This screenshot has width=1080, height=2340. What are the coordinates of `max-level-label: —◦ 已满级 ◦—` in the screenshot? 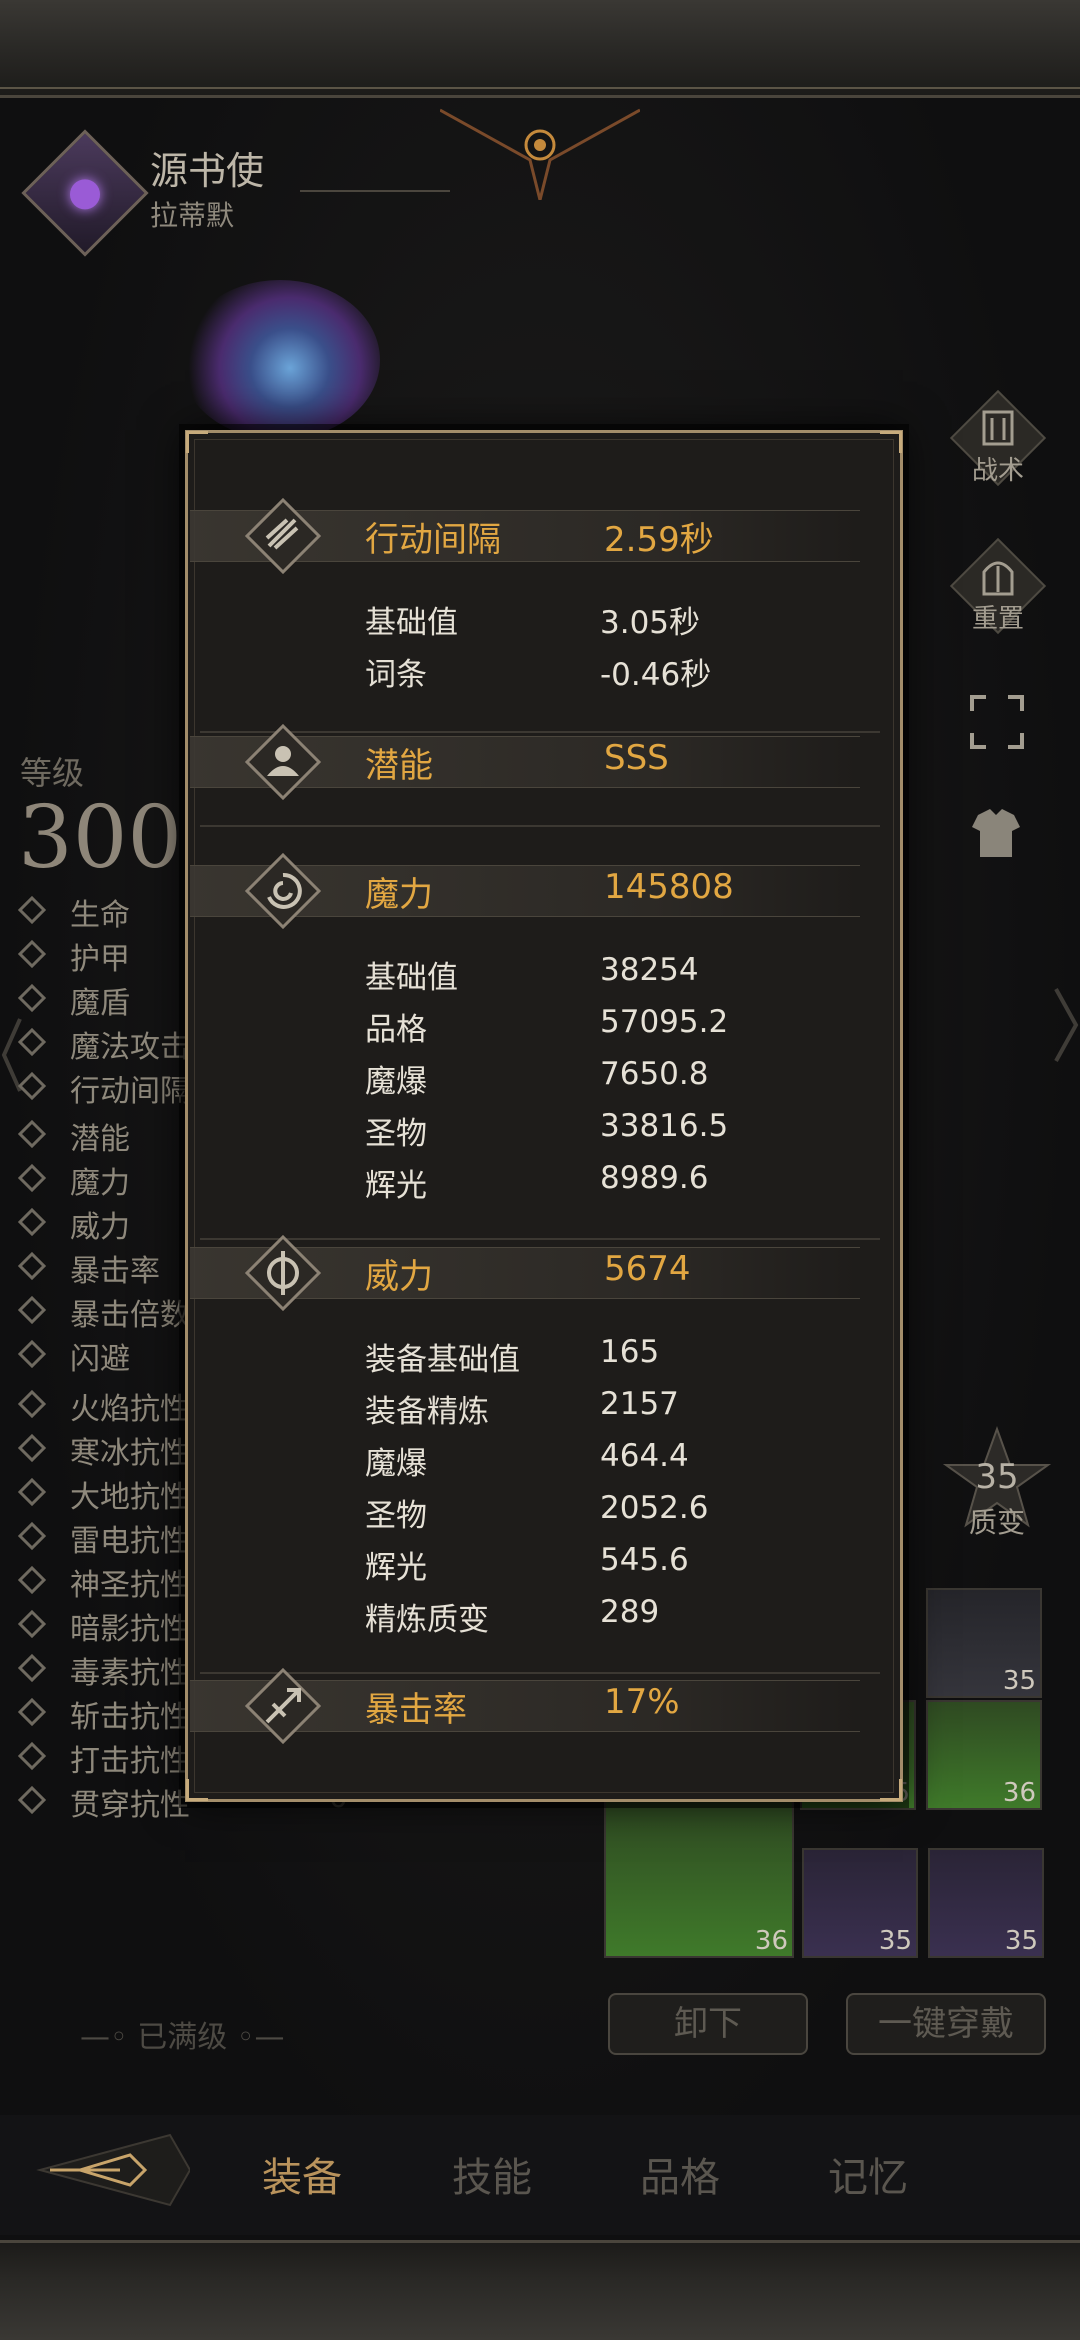 It's located at (182, 2037).